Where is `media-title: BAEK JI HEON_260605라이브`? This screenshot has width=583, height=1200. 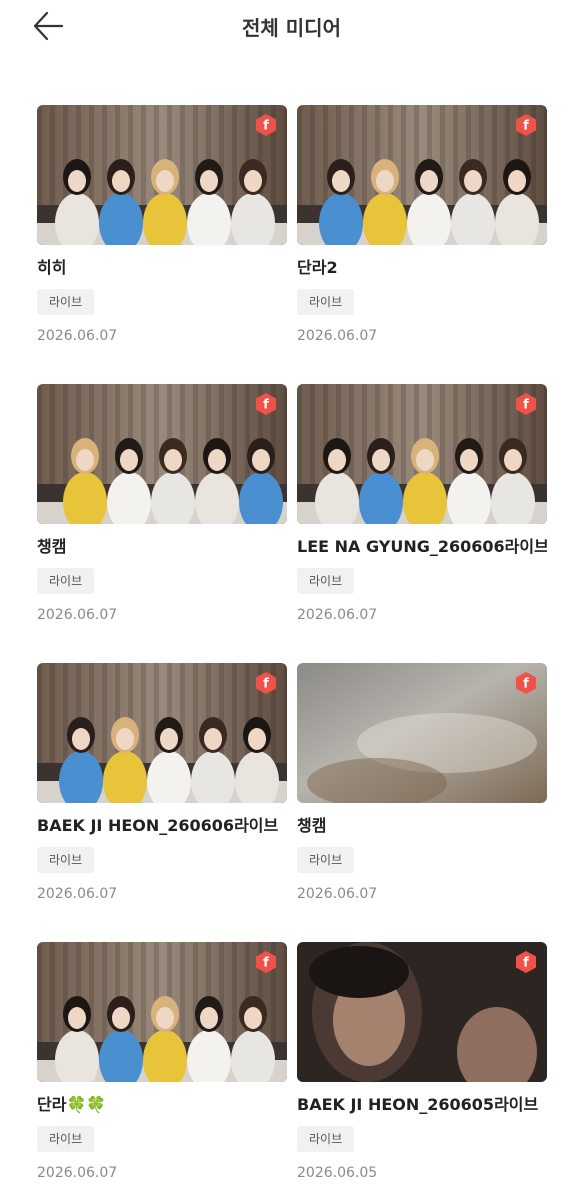
media-title: BAEK JI HEON_260605라이브 is located at coordinates (418, 1104).